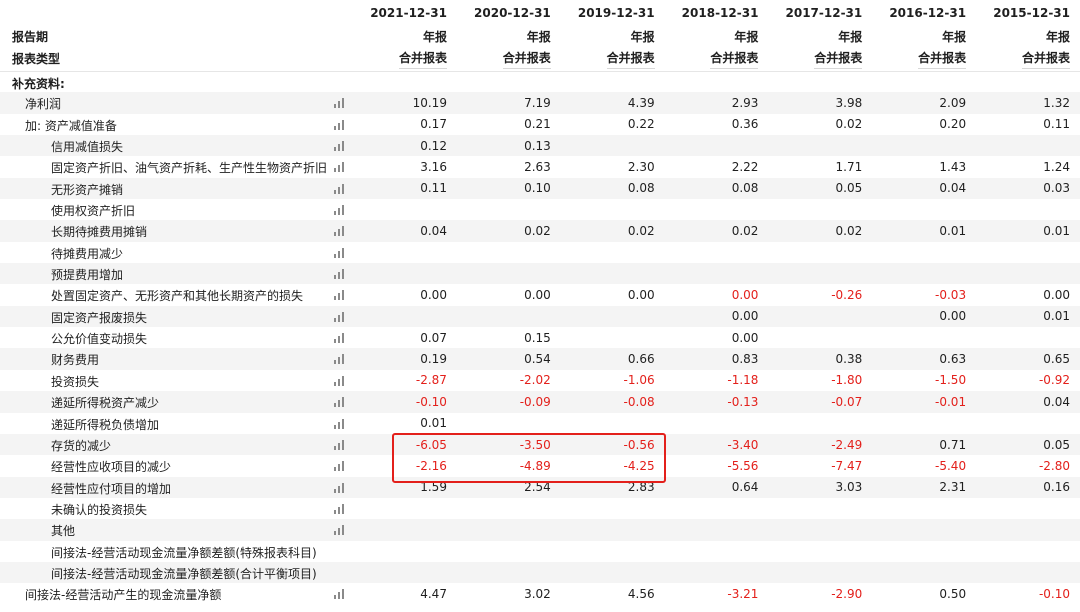  Describe the element at coordinates (540, 423) in the screenshot. I see `table-row: 递延所得税负债增加 0.01` at that location.